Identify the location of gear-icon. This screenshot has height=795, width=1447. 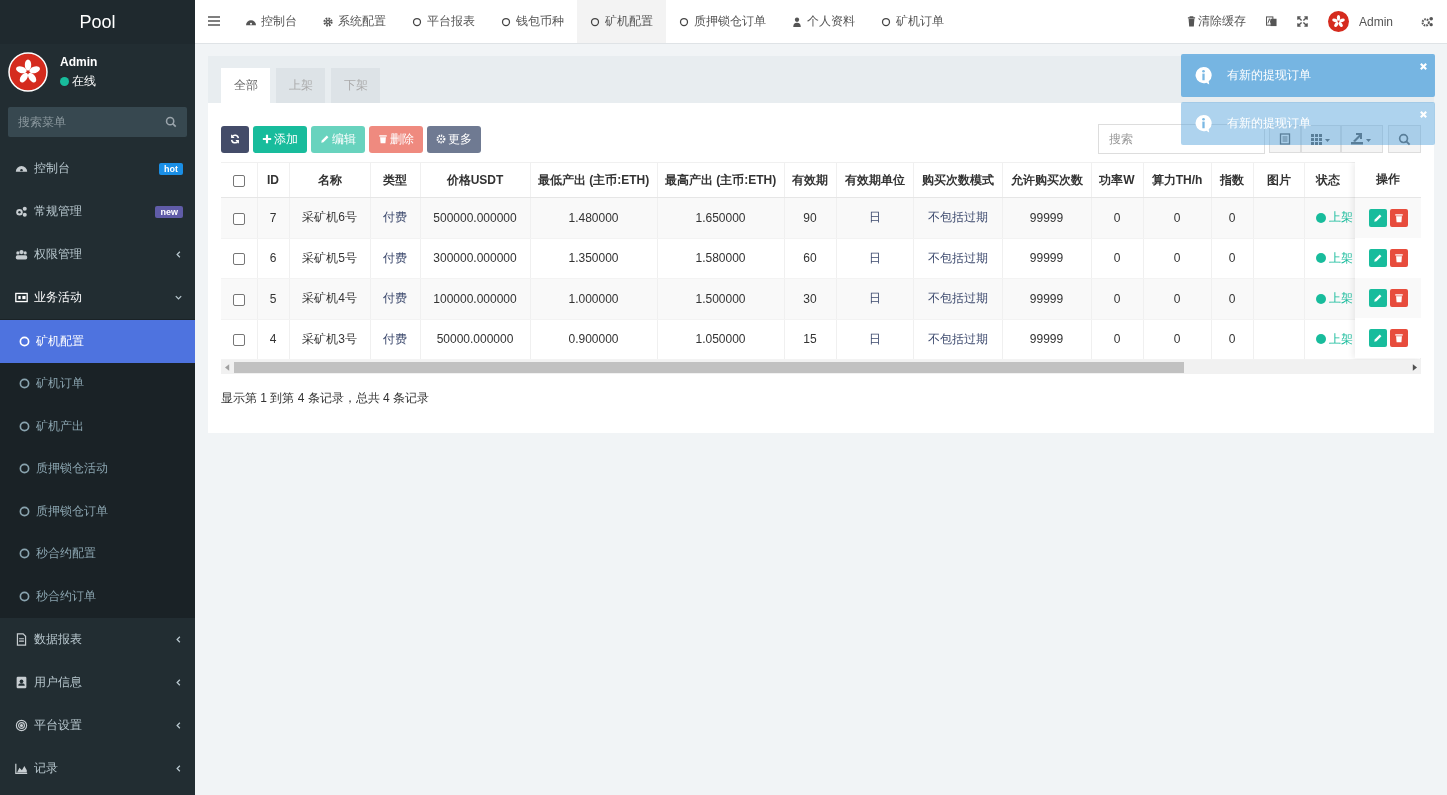
(441, 139).